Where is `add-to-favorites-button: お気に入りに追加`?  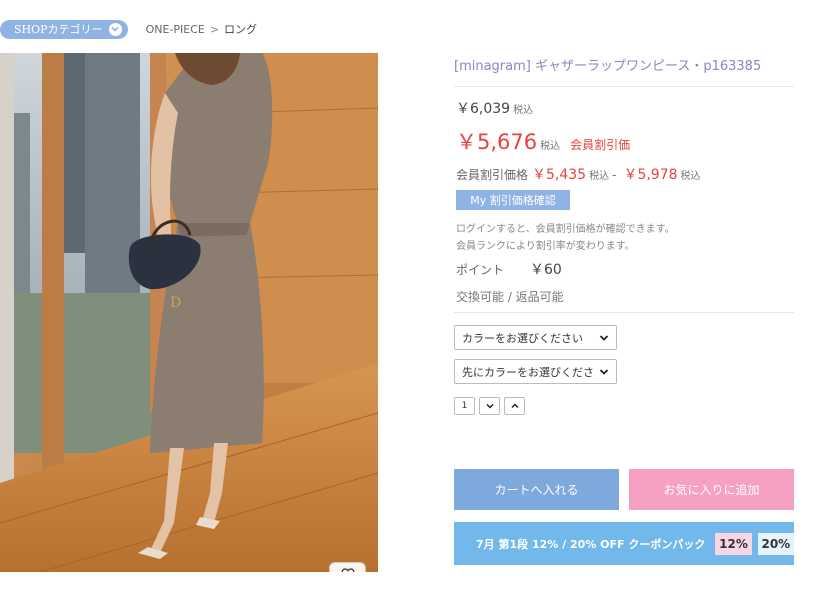 add-to-favorites-button: お気に入りに追加 is located at coordinates (711, 489).